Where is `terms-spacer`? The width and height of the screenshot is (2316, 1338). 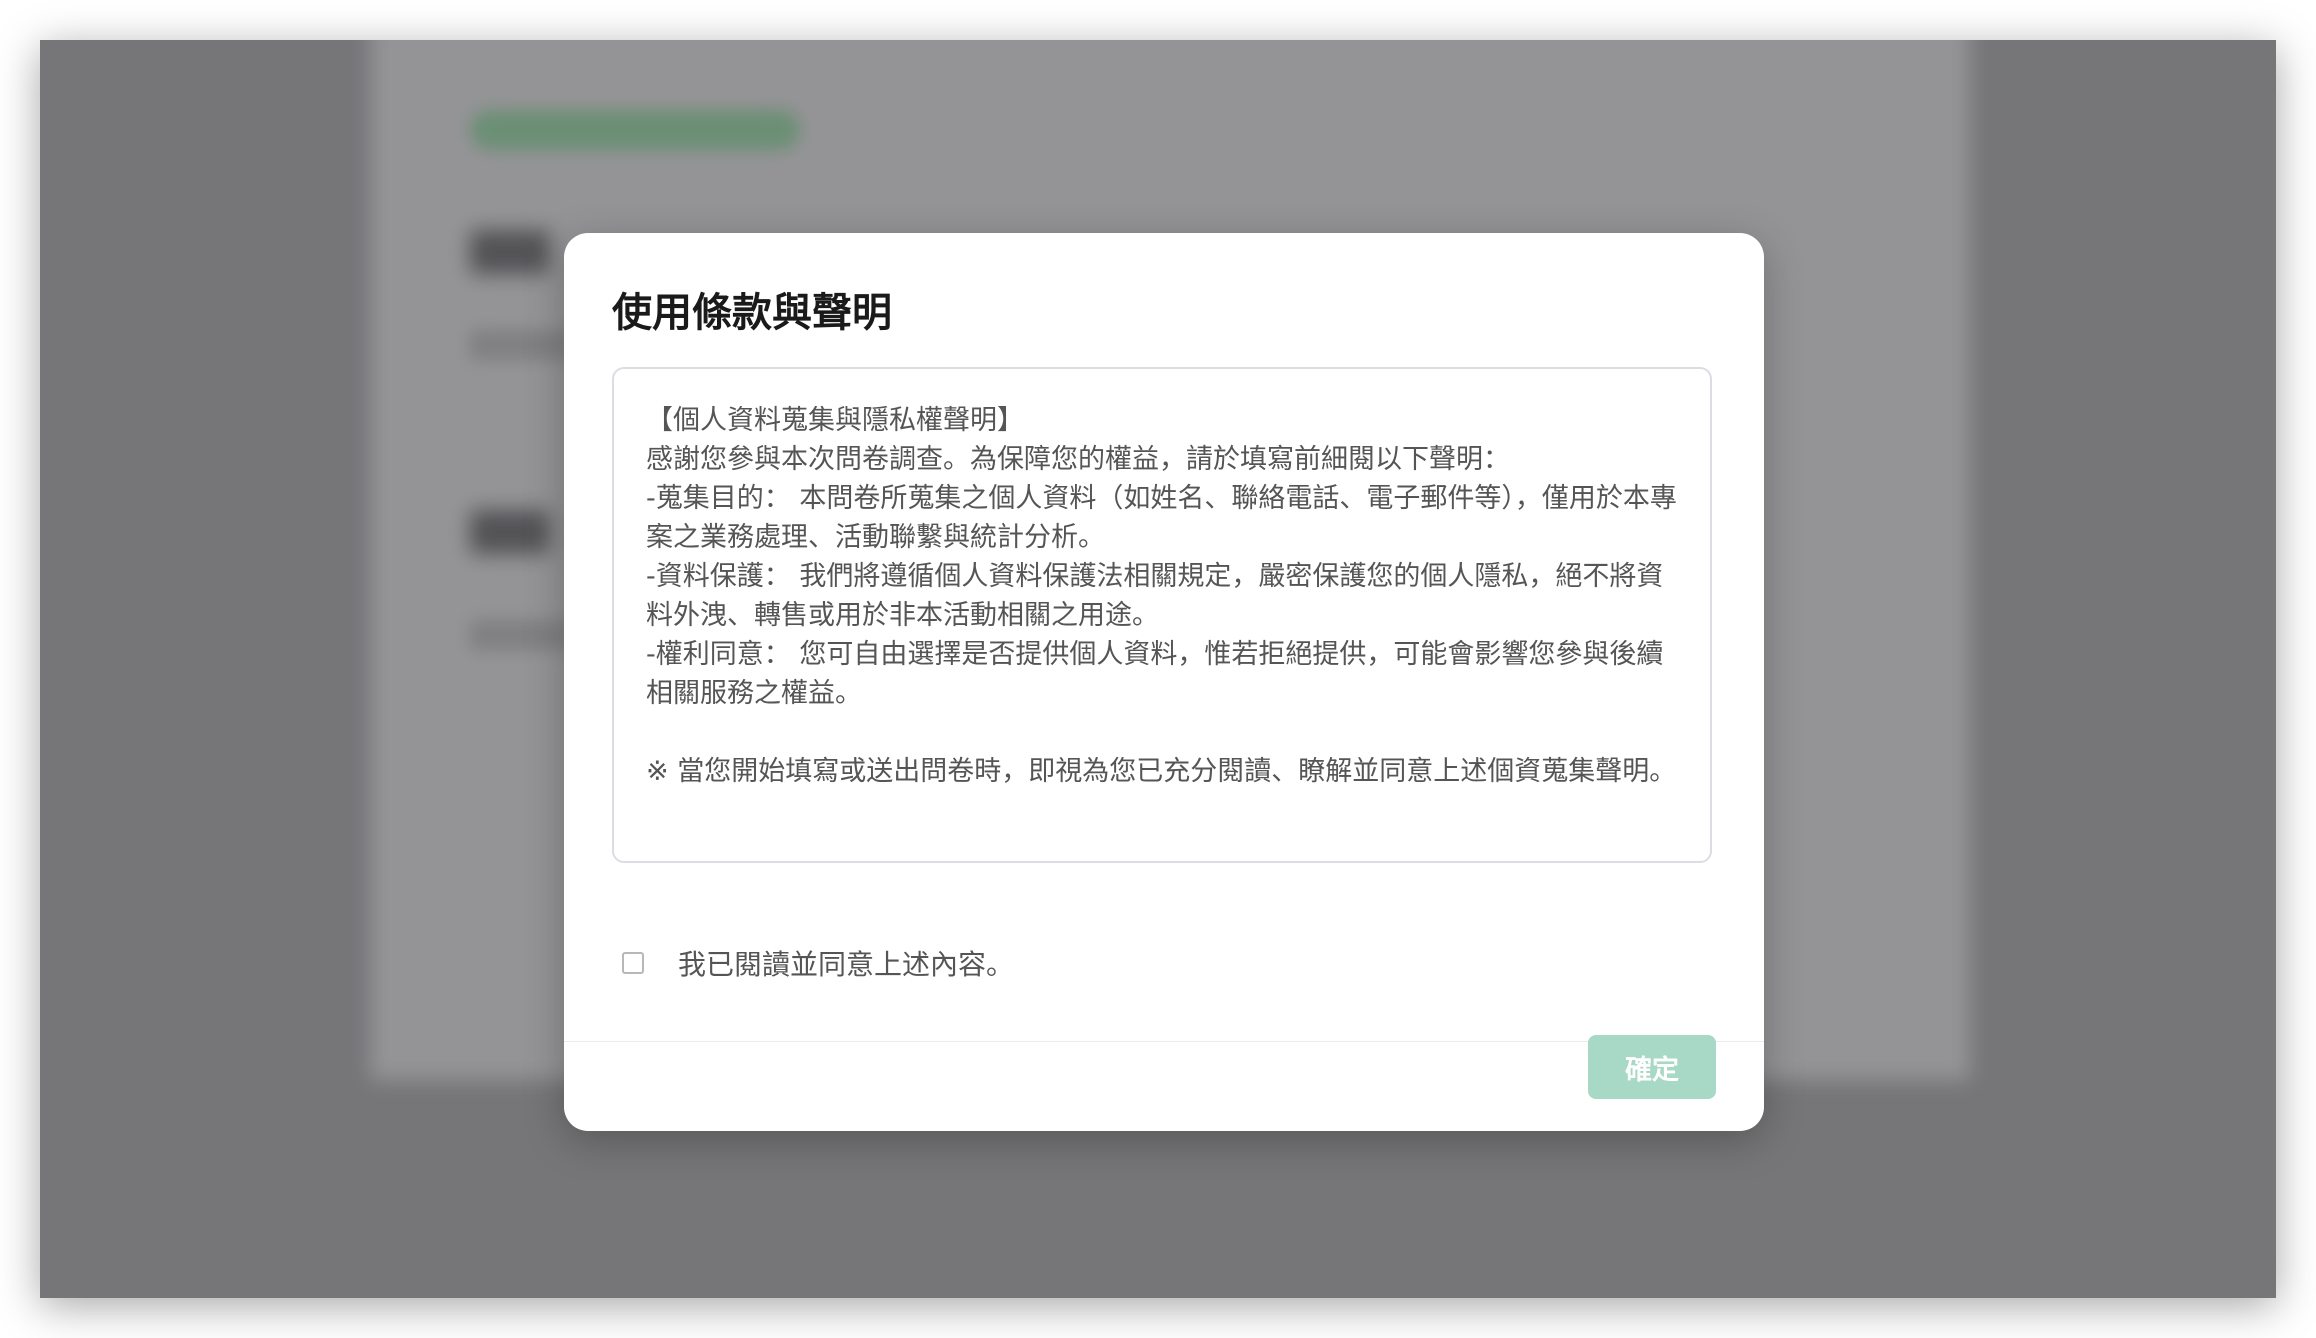 terms-spacer is located at coordinates (1162, 732).